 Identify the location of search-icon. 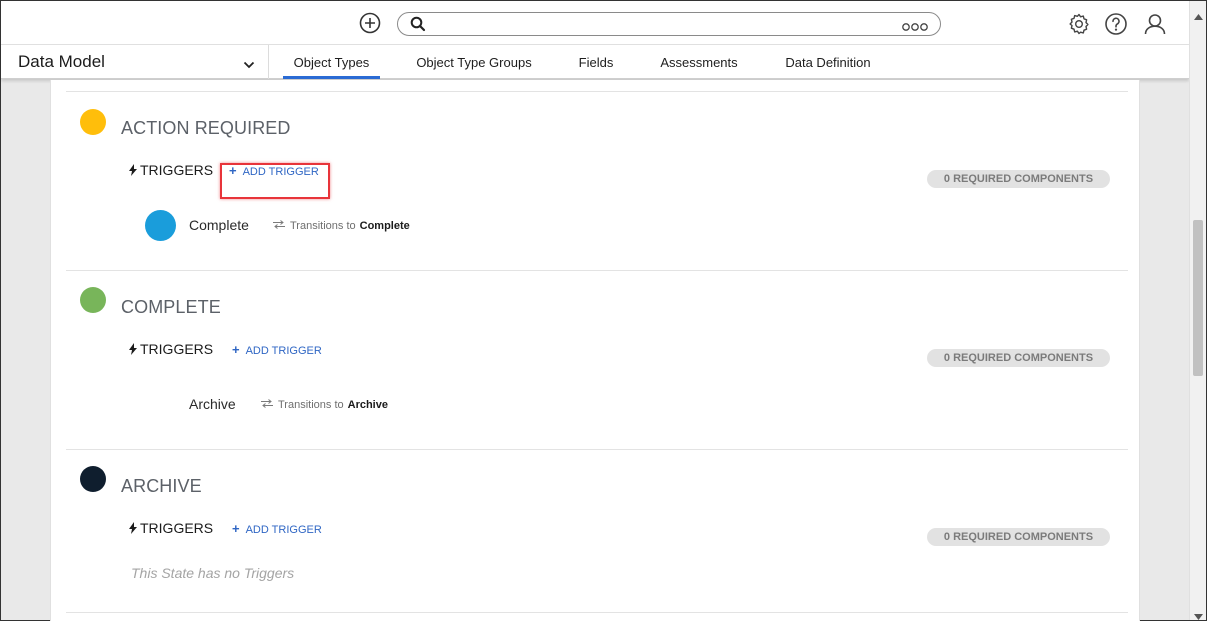
(418, 24).